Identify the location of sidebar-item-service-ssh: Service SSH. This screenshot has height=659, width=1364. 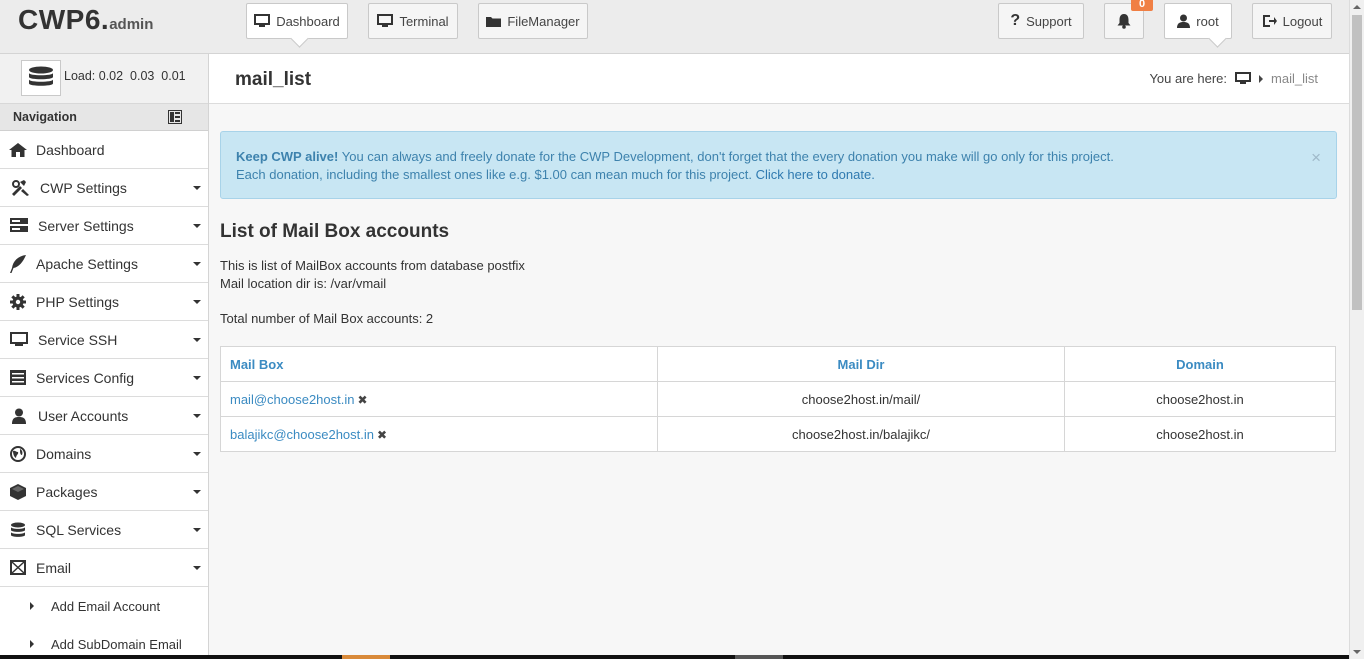
(104, 340).